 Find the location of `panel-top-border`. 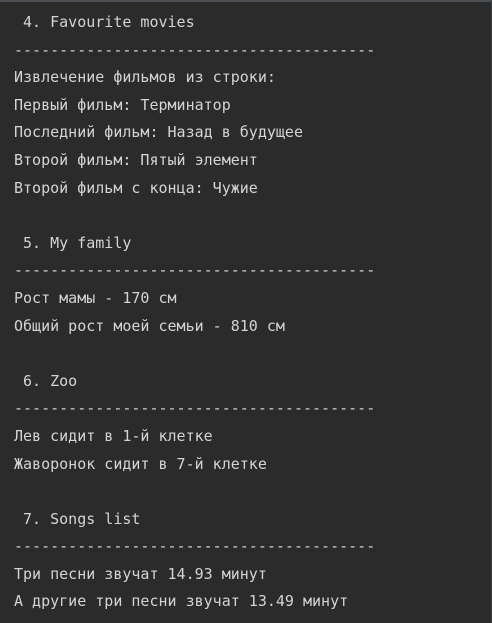

panel-top-border is located at coordinates (246, 1).